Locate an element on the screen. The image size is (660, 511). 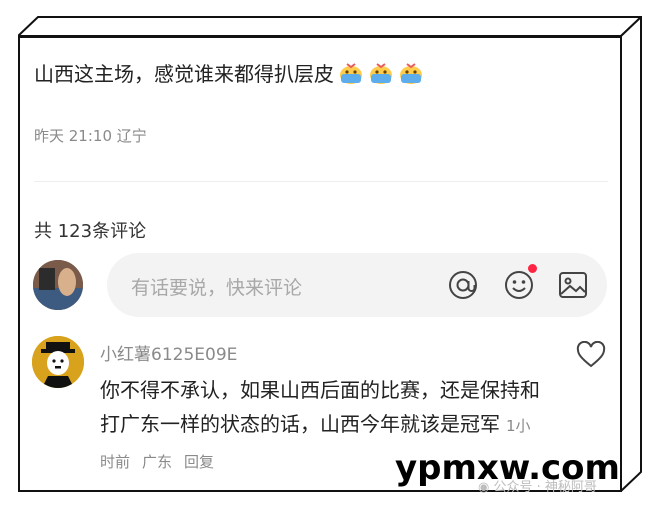
comment-input: 有话要说，快来评论 is located at coordinates (357, 285).